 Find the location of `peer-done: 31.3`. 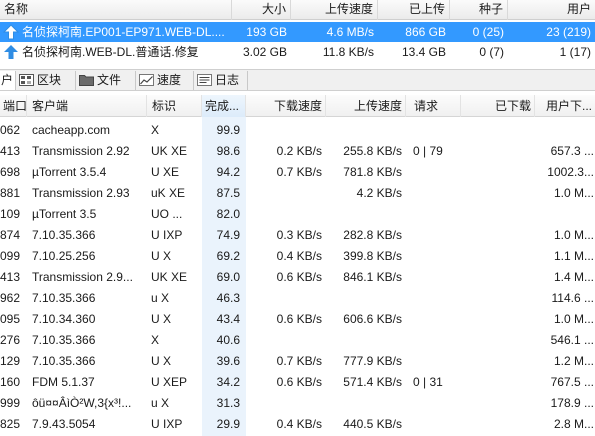

peer-done: 31.3 is located at coordinates (228, 403).